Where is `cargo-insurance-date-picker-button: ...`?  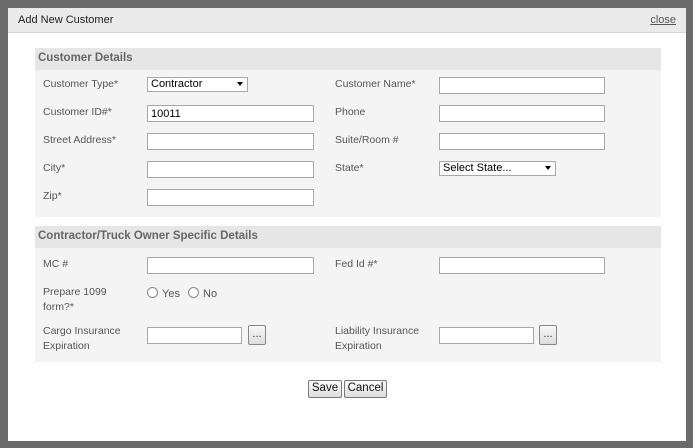 cargo-insurance-date-picker-button: ... is located at coordinates (257, 335).